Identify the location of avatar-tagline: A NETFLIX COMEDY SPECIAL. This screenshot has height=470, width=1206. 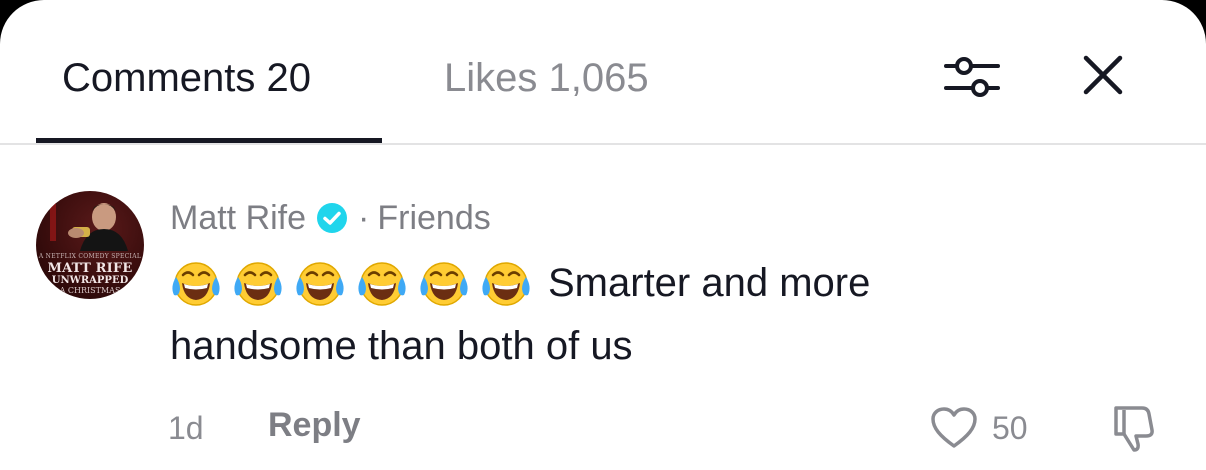
(90, 256).